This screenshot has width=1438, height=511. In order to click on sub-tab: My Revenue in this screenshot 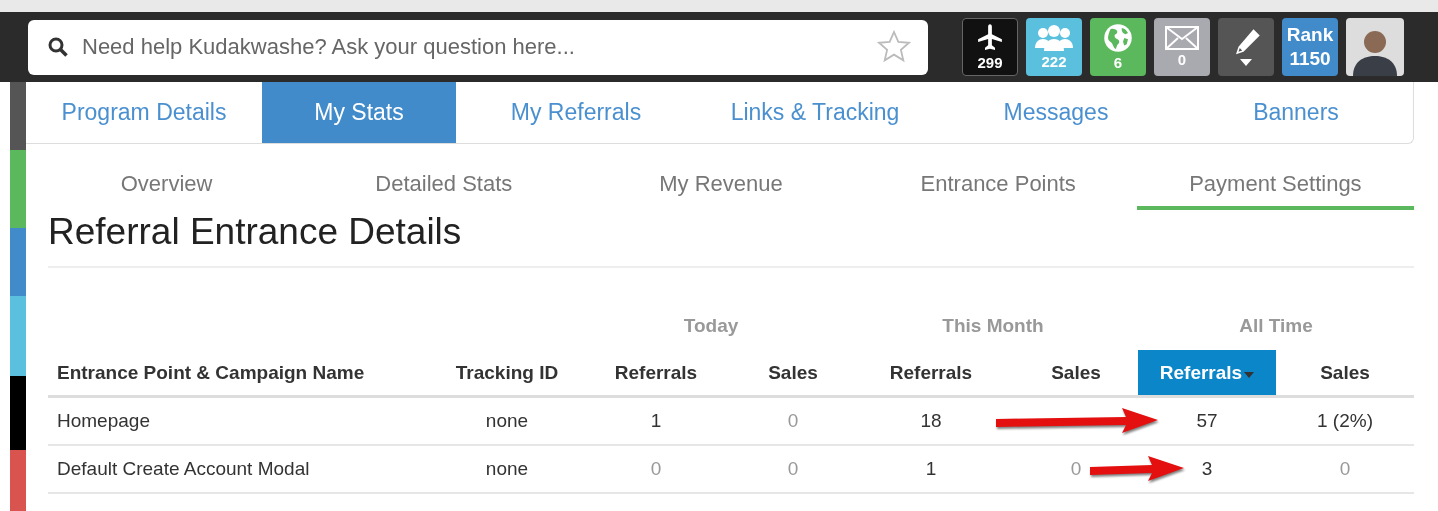, I will do `click(721, 184)`.